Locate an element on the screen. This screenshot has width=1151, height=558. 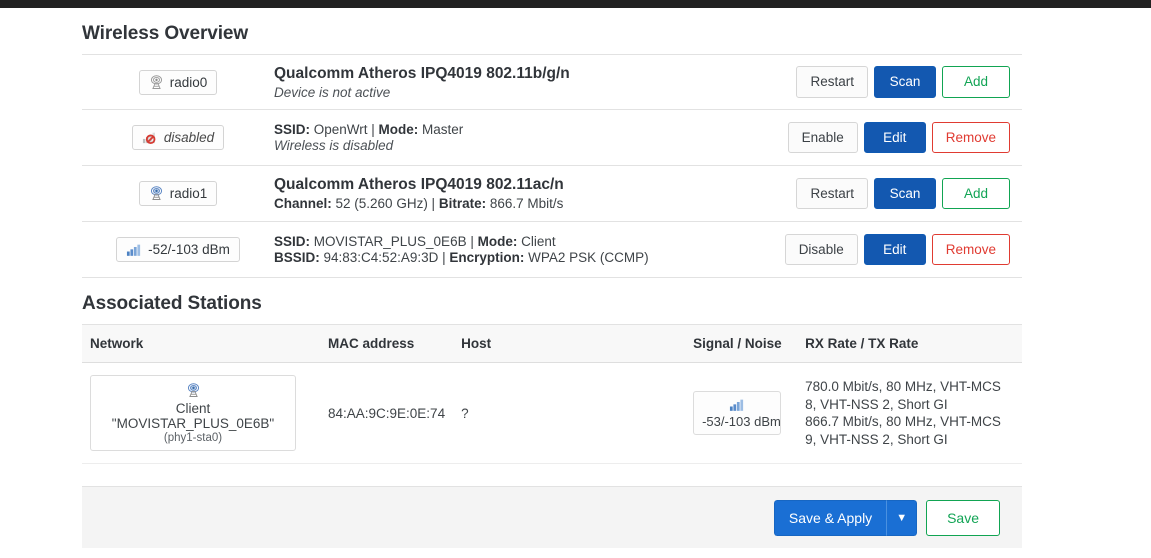
column-header-mac: MAC address is located at coordinates (387, 343).